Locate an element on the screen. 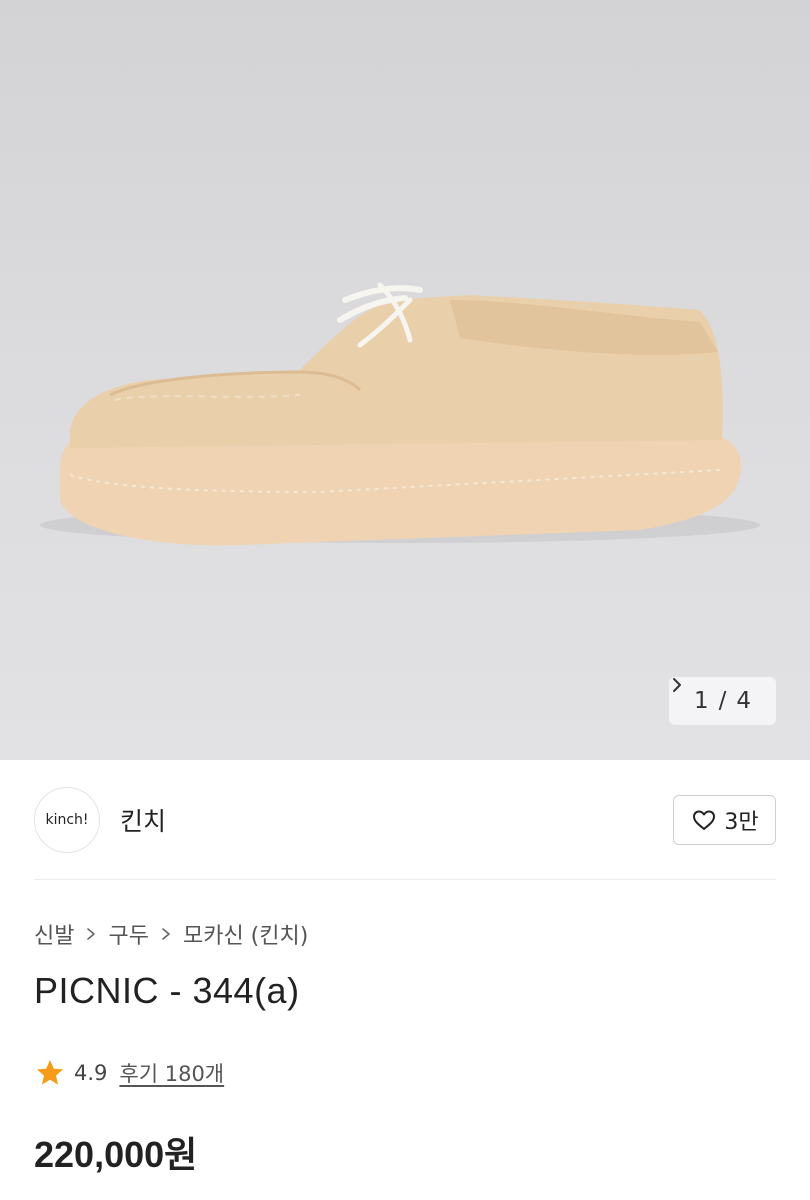 Image resolution: width=810 pixels, height=1200 pixels. star-icon is located at coordinates (50, 1072).